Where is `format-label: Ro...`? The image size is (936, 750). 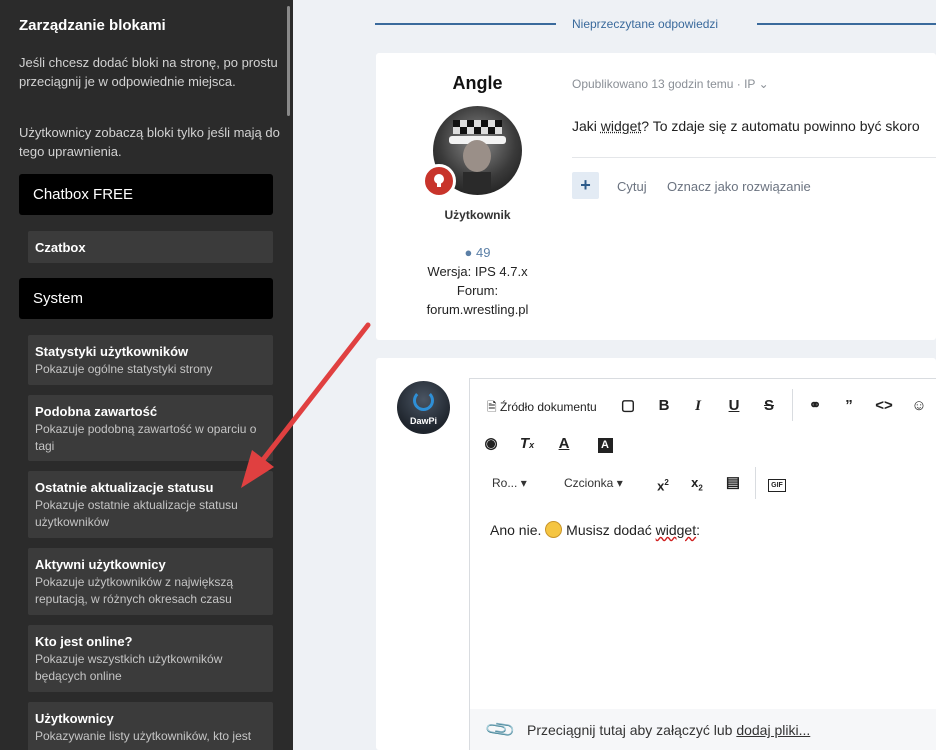 format-label: Ro... is located at coordinates (505, 483).